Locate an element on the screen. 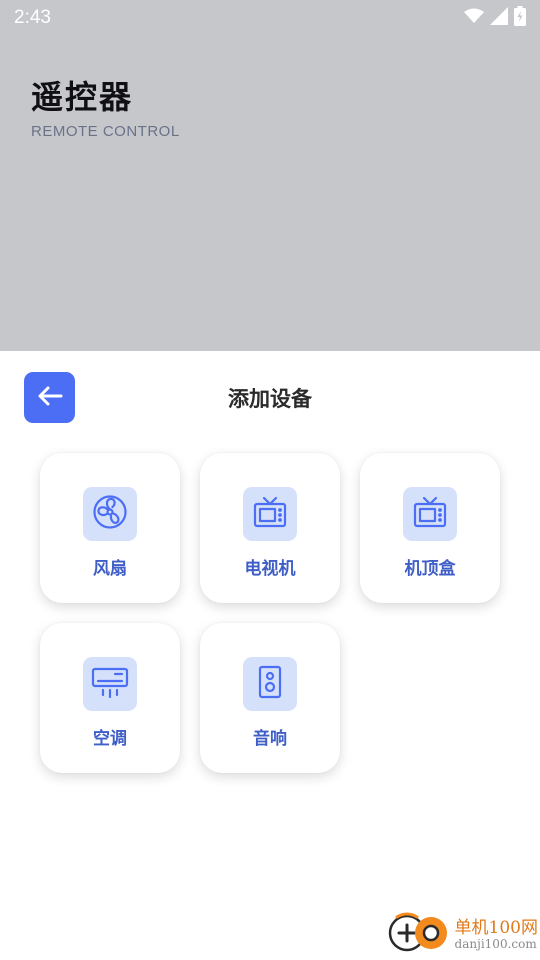 The image size is (540, 960). device-card-tv: 电视机 is located at coordinates (270, 528).